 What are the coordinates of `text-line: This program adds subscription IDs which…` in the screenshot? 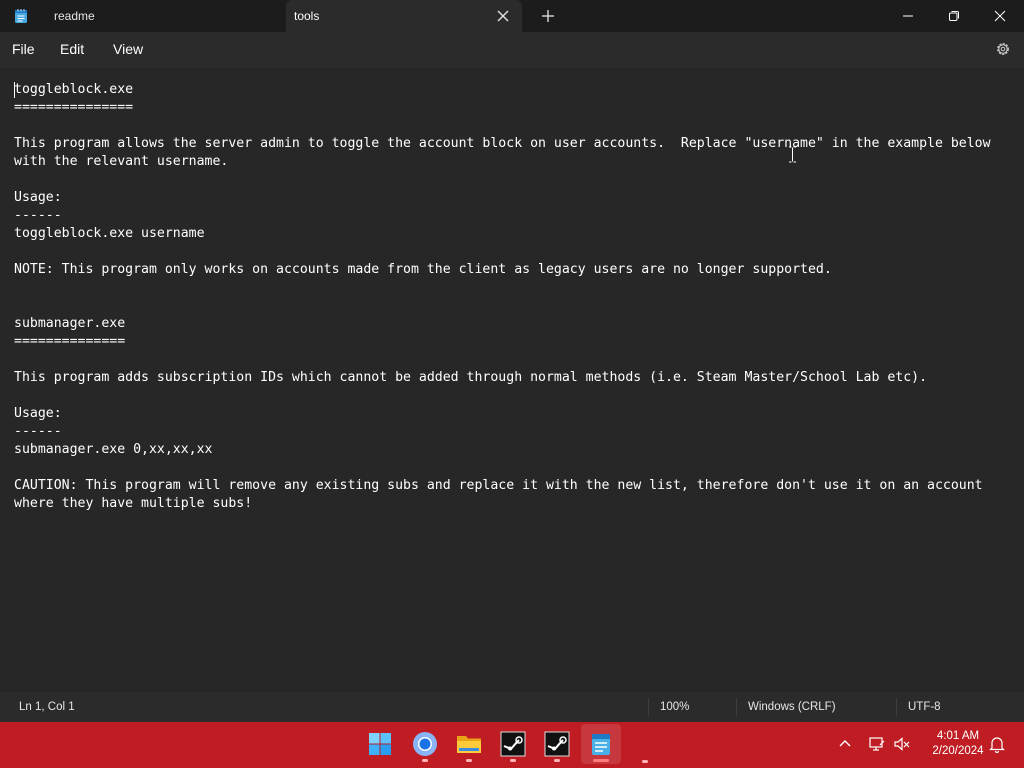 It's located at (471, 377).